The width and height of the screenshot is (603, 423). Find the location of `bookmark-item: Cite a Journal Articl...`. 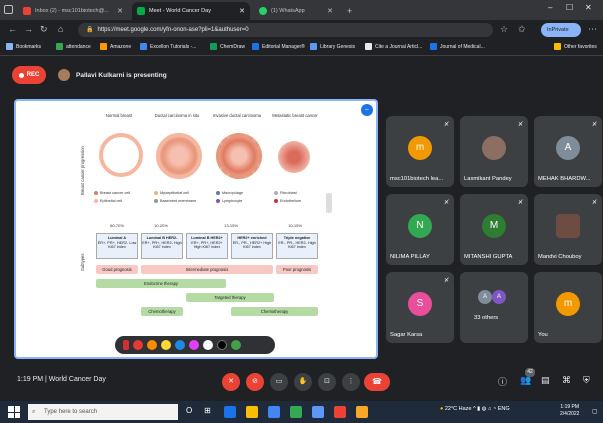

bookmark-item: Cite a Journal Articl... is located at coordinates (393, 46).